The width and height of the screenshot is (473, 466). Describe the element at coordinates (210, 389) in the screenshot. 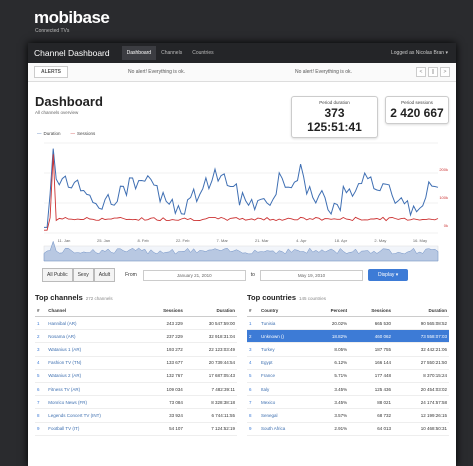

I see `table-cell: 7 482:39:11` at that location.